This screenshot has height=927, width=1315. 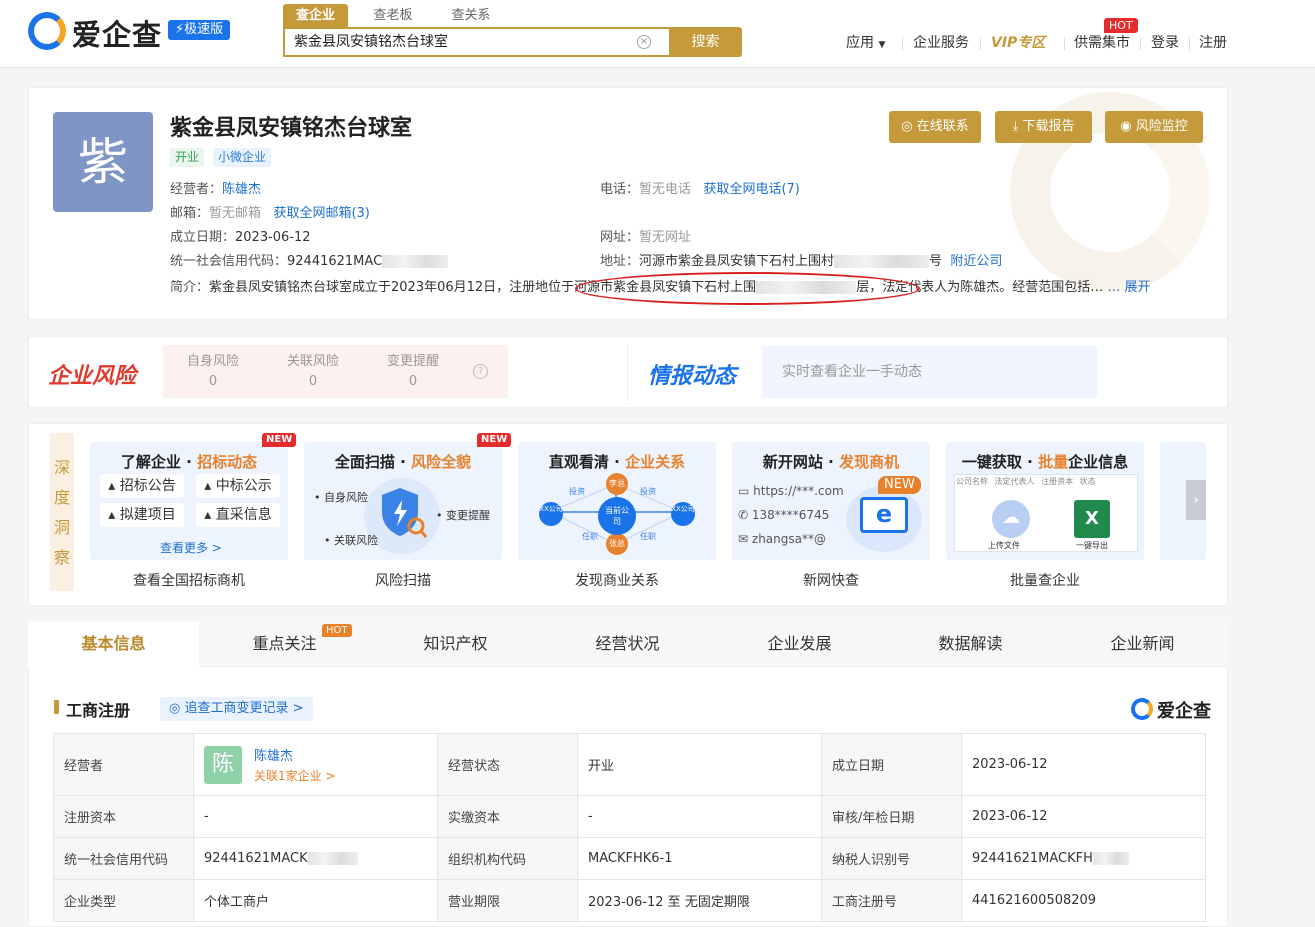 I want to click on operator-link: 陈雄杰, so click(x=241, y=189).